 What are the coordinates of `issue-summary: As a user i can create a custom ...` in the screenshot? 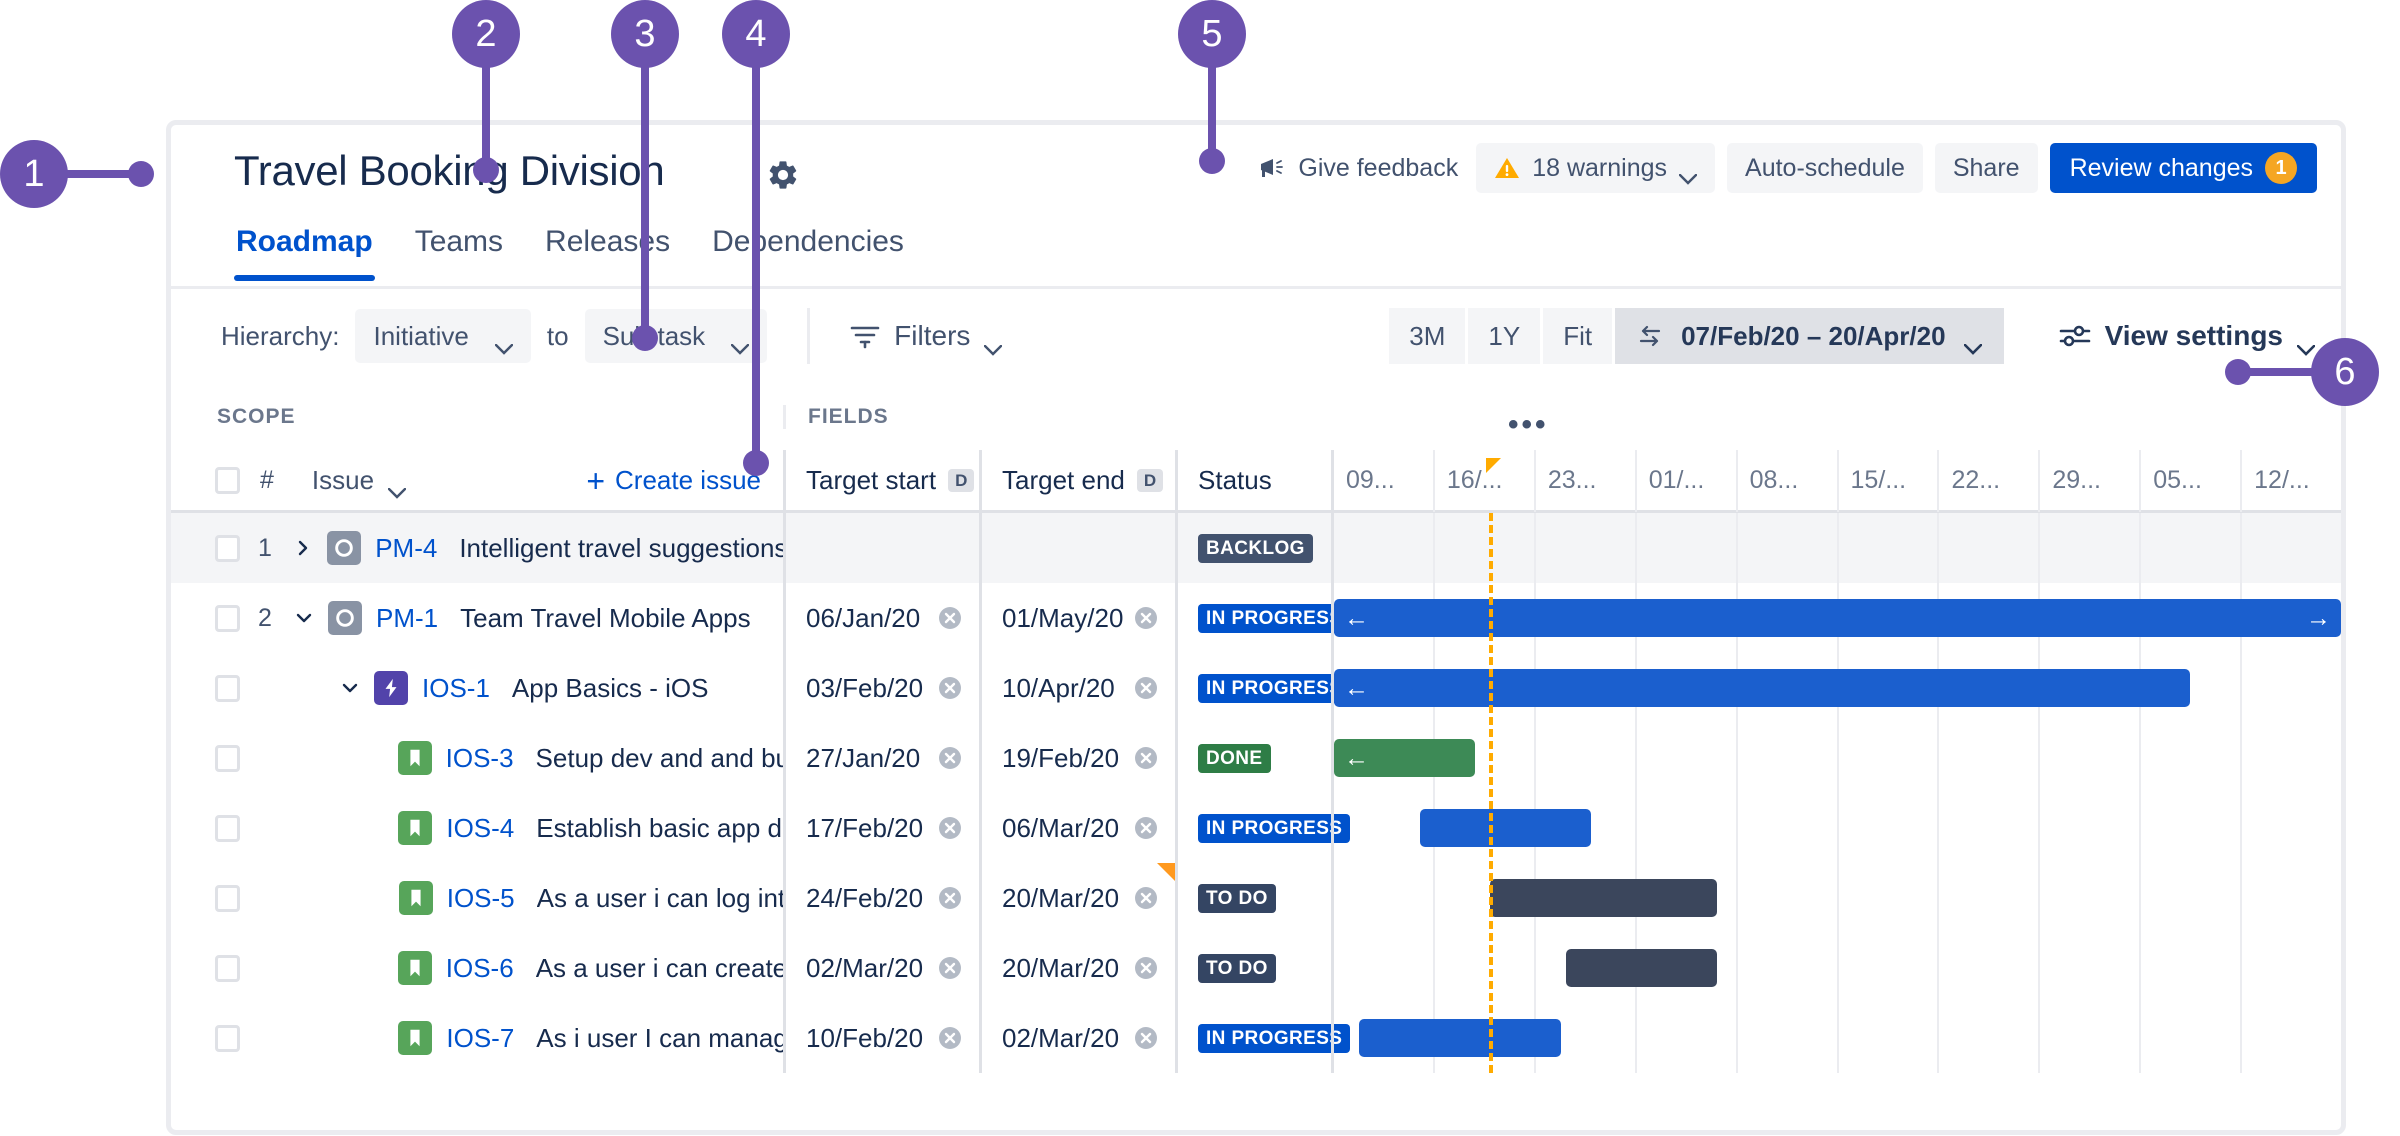 It's located at (659, 968).